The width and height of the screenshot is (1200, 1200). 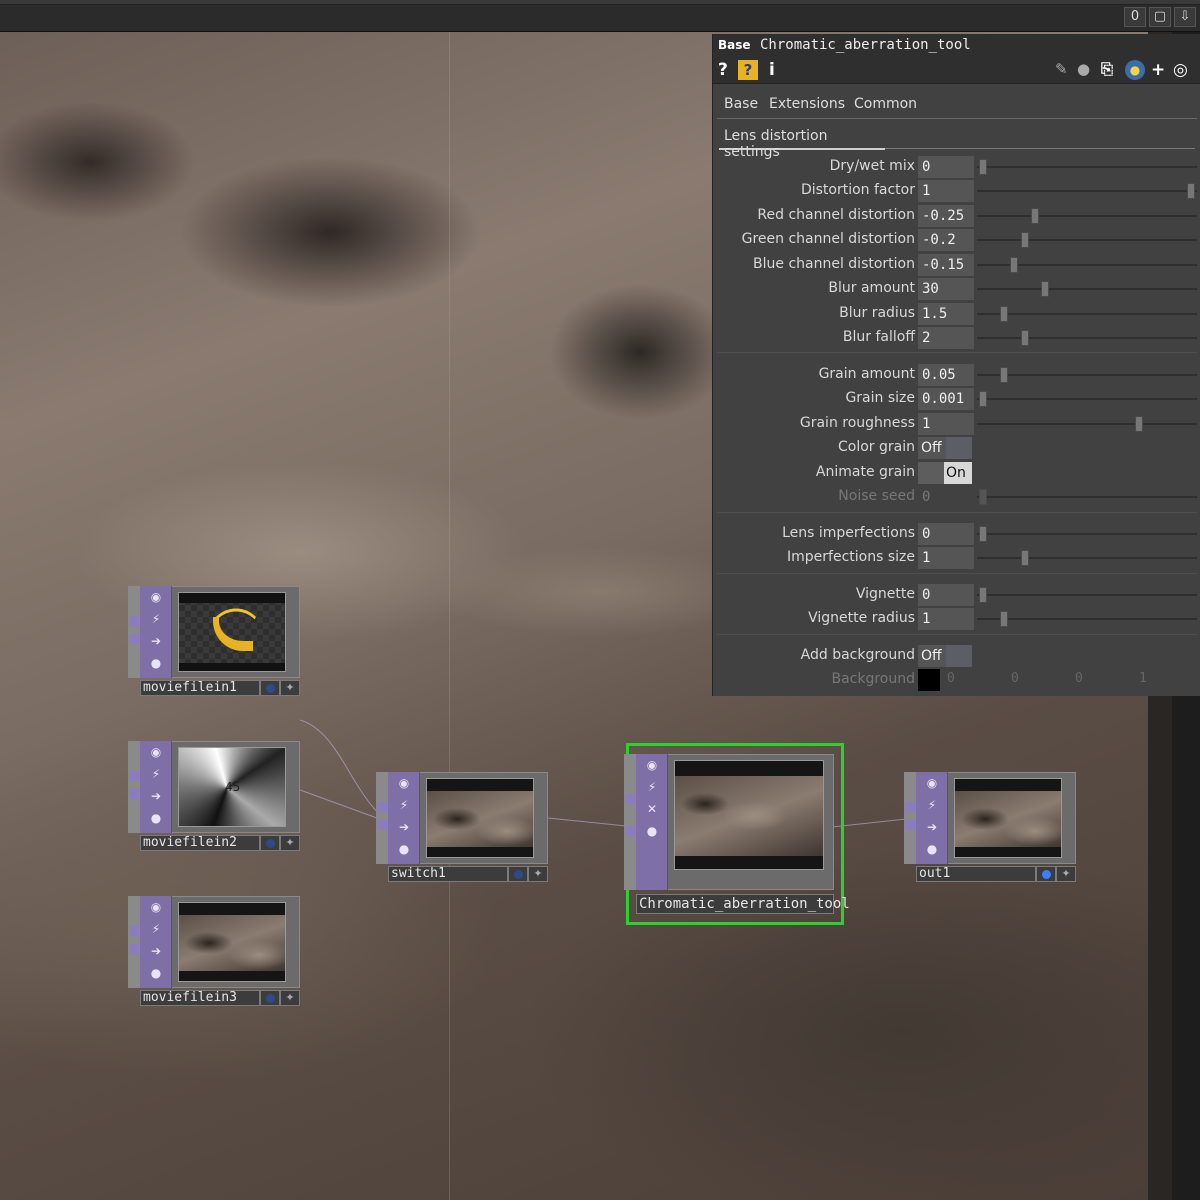 I want to click on comment-icon: ●, so click(x=1083, y=69).